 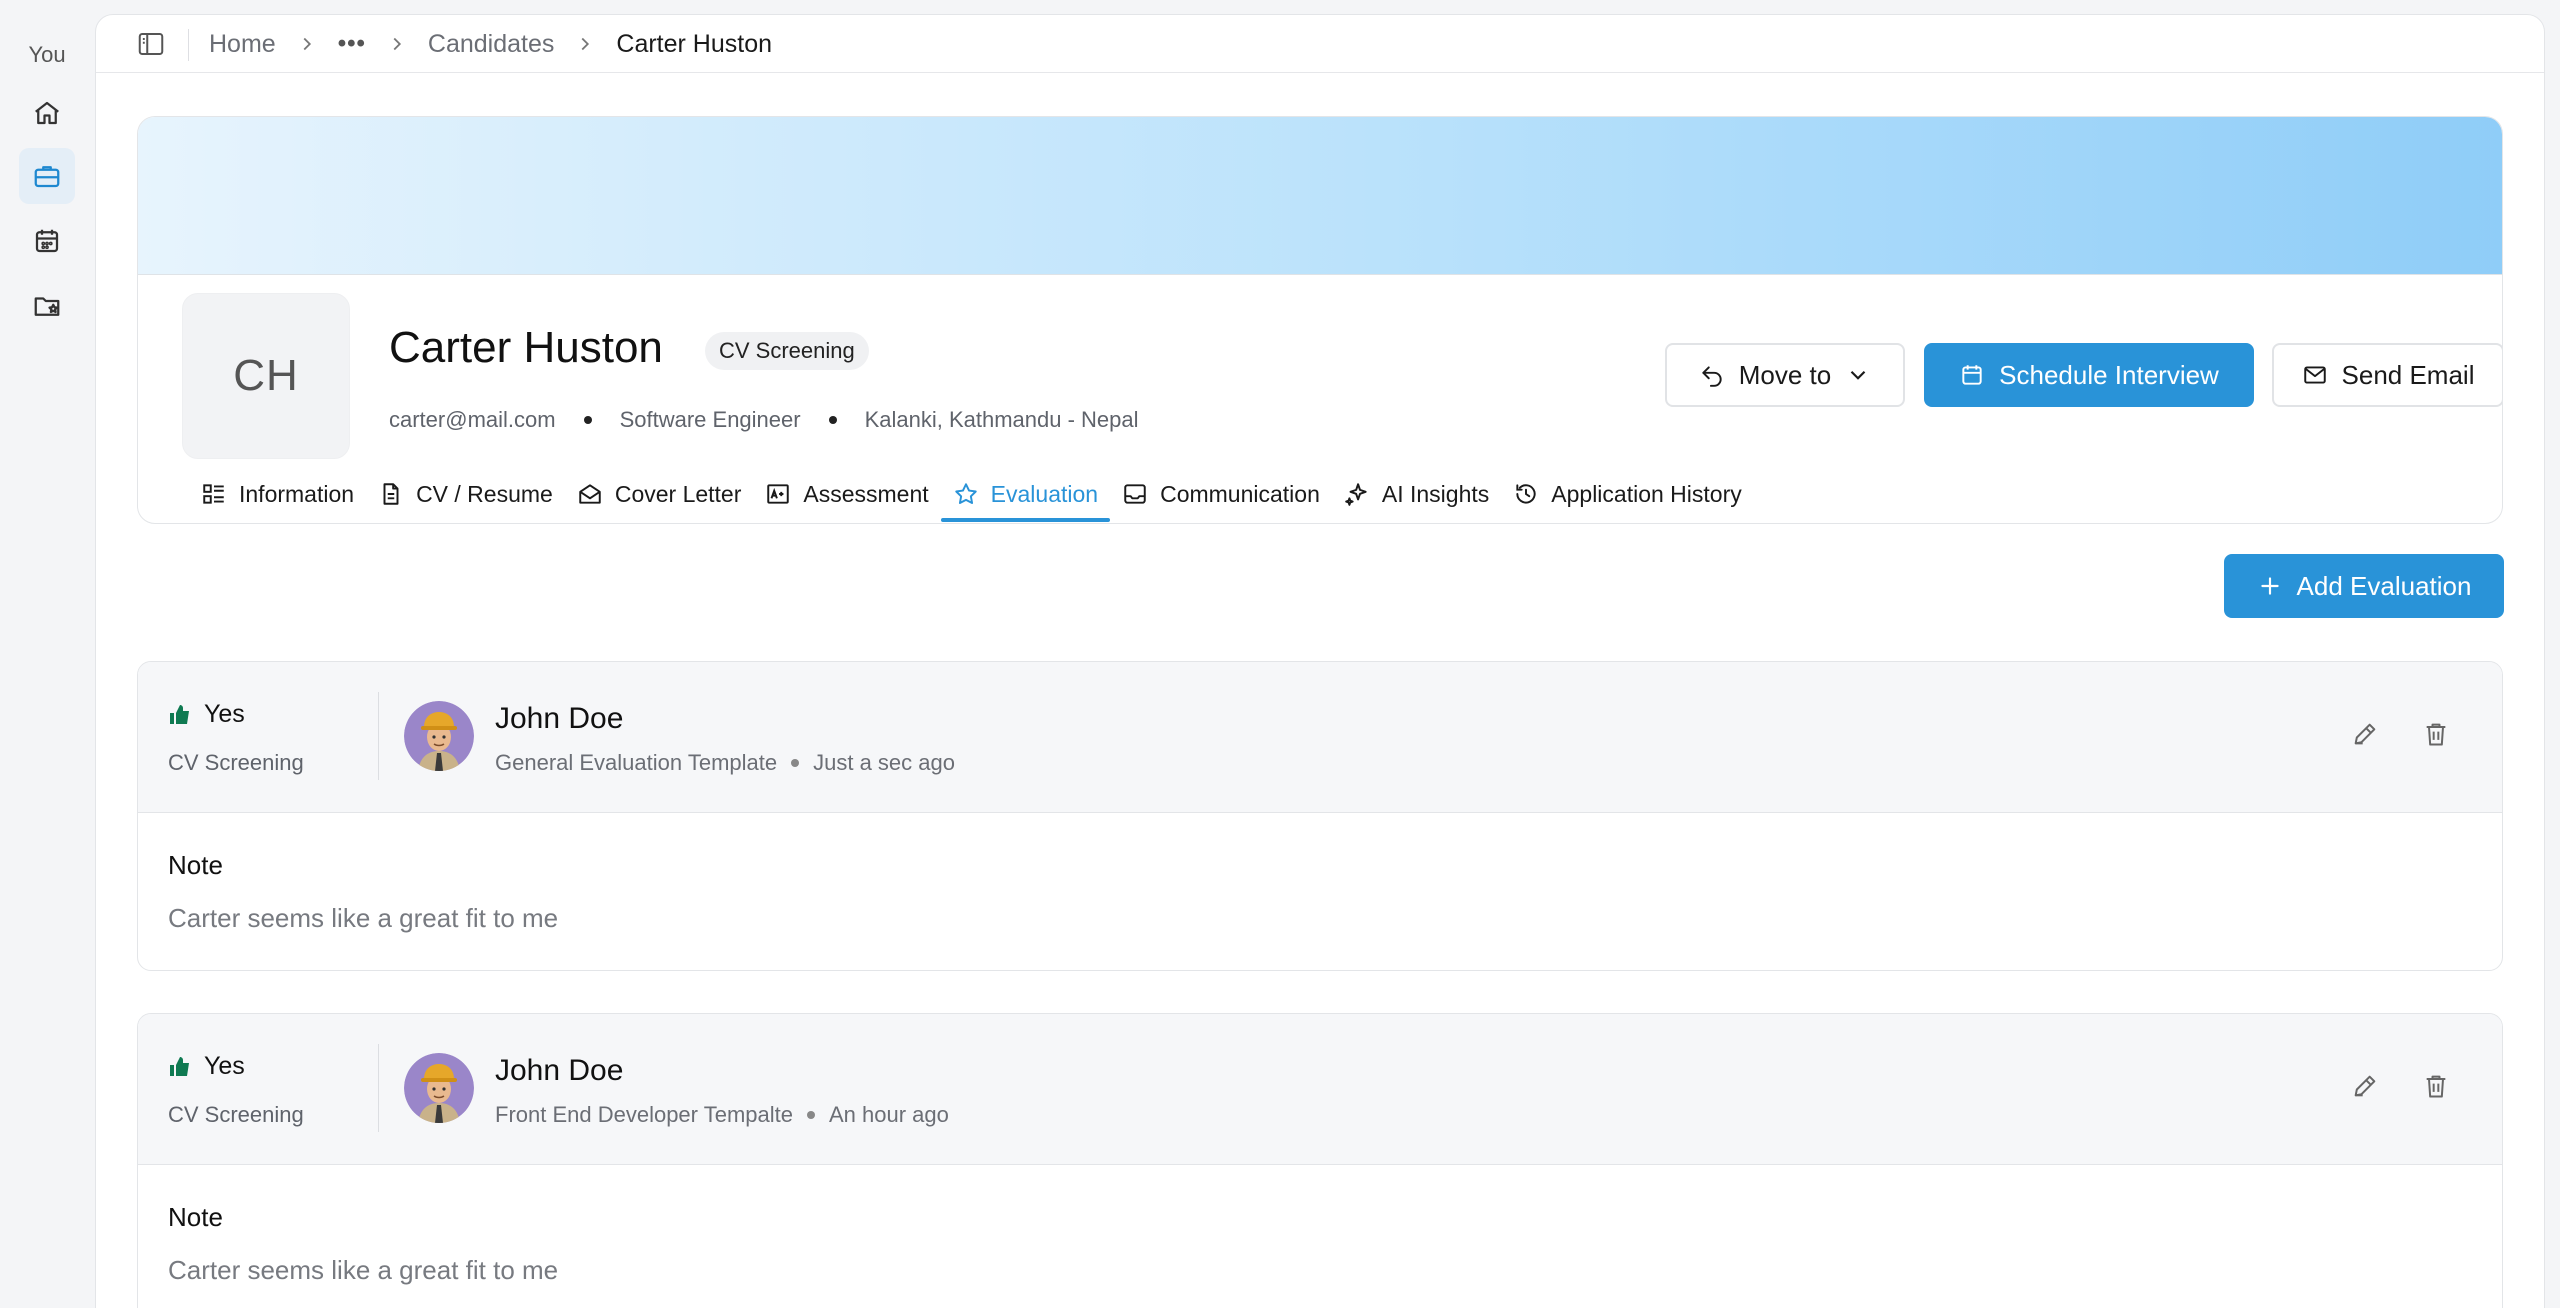 What do you see at coordinates (151, 44) in the screenshot?
I see `sidebar-toggle-icon` at bounding box center [151, 44].